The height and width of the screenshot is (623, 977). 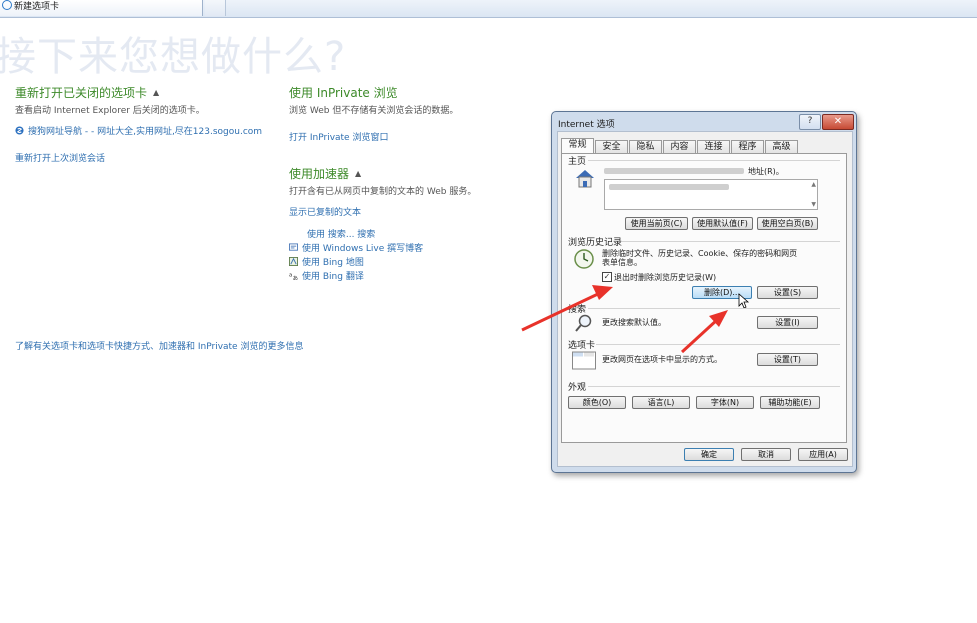 What do you see at coordinates (488, 9) in the screenshot?
I see `tab-strip: 新建选项卡` at bounding box center [488, 9].